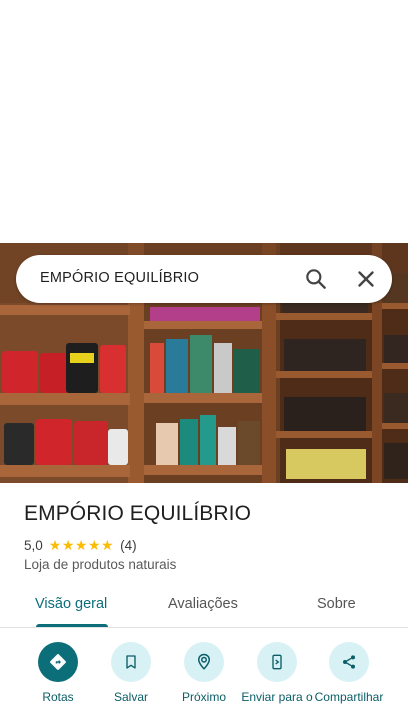 The height and width of the screenshot is (726, 408). I want to click on share-button: Compartilhar, so click(349, 672).